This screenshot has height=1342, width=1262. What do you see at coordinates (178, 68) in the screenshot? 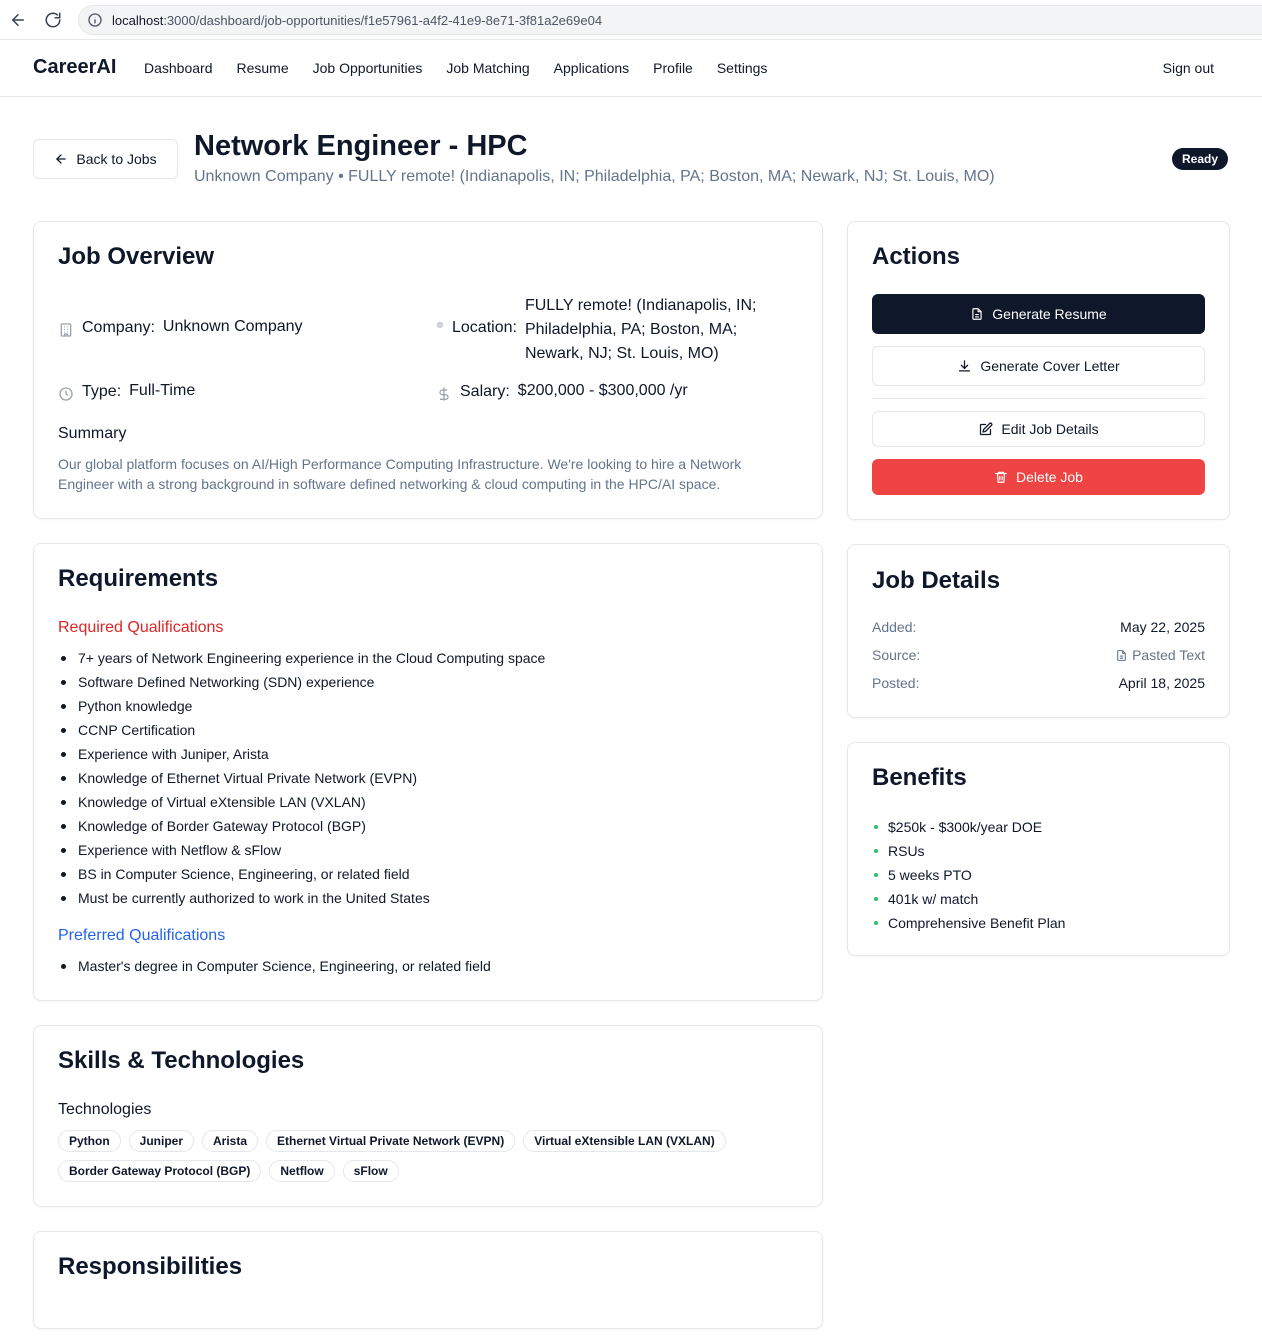
I see `nav-dashboard: Dashboard` at bounding box center [178, 68].